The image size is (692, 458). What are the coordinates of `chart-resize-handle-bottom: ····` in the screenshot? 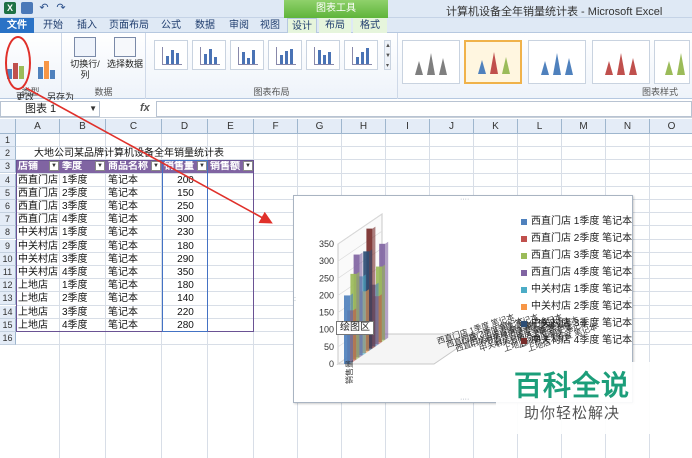 It's located at (464, 399).